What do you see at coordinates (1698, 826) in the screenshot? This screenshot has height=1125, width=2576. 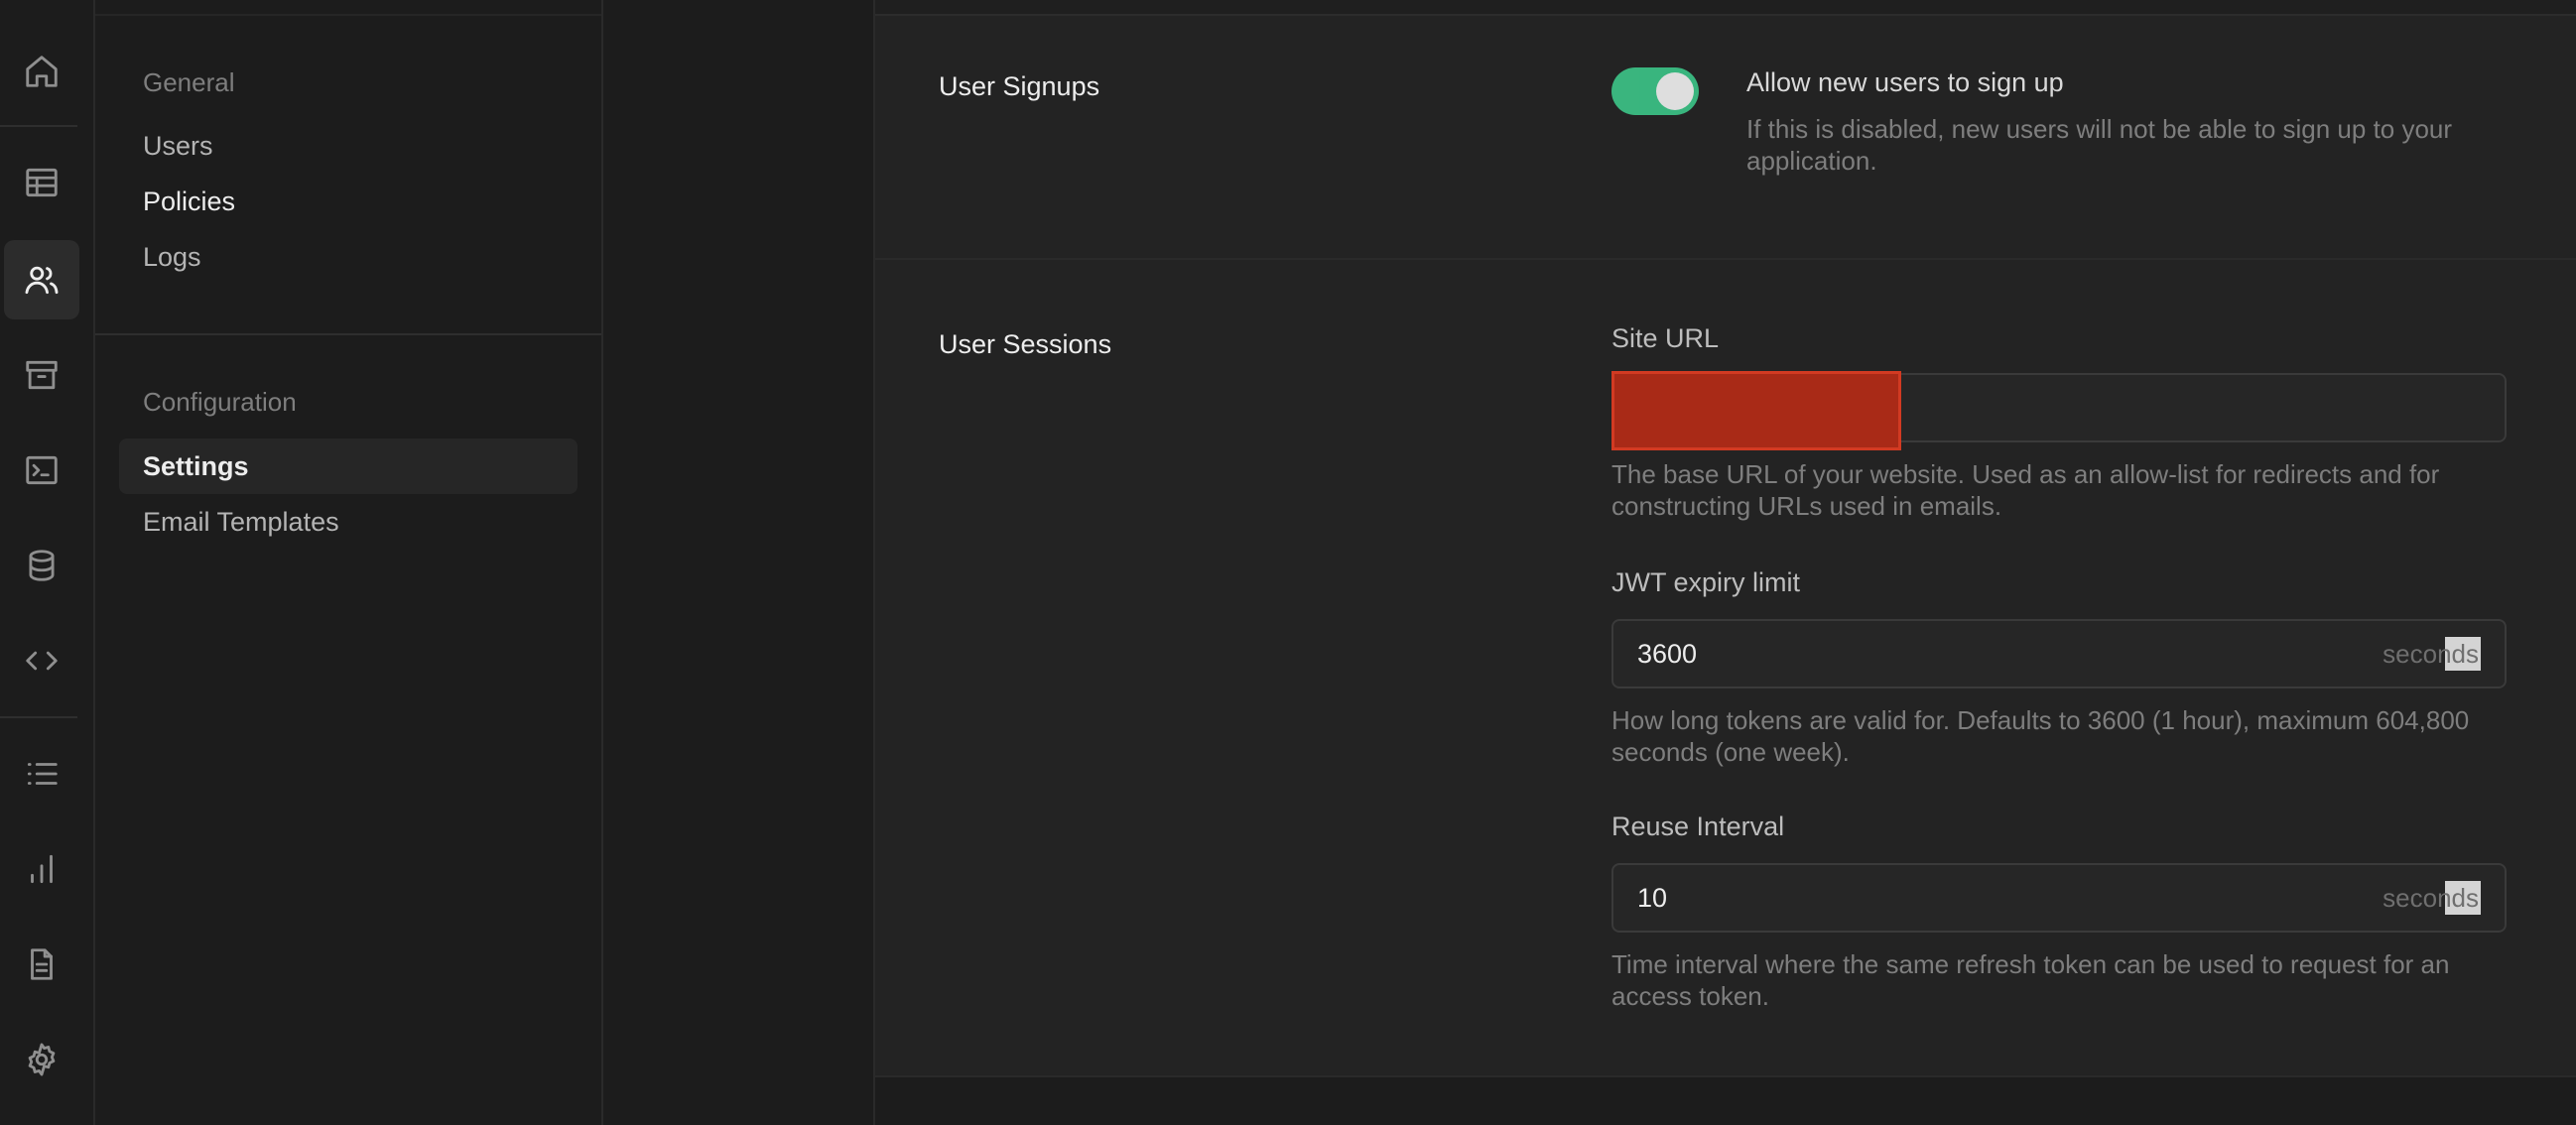 I see `reuse-interval-label: Reuse Interval` at bounding box center [1698, 826].